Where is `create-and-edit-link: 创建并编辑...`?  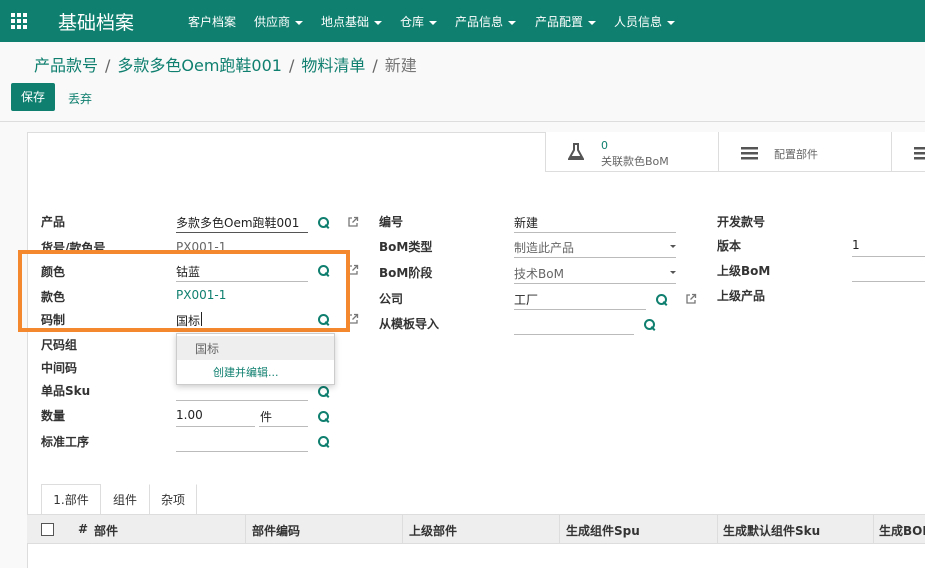 create-and-edit-link: 创建并编辑... is located at coordinates (246, 372).